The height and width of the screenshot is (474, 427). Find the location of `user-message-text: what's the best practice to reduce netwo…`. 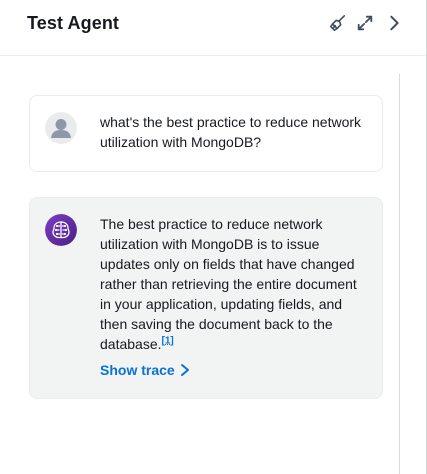

user-message-text: what's the best practice to reduce netwo… is located at coordinates (231, 132).